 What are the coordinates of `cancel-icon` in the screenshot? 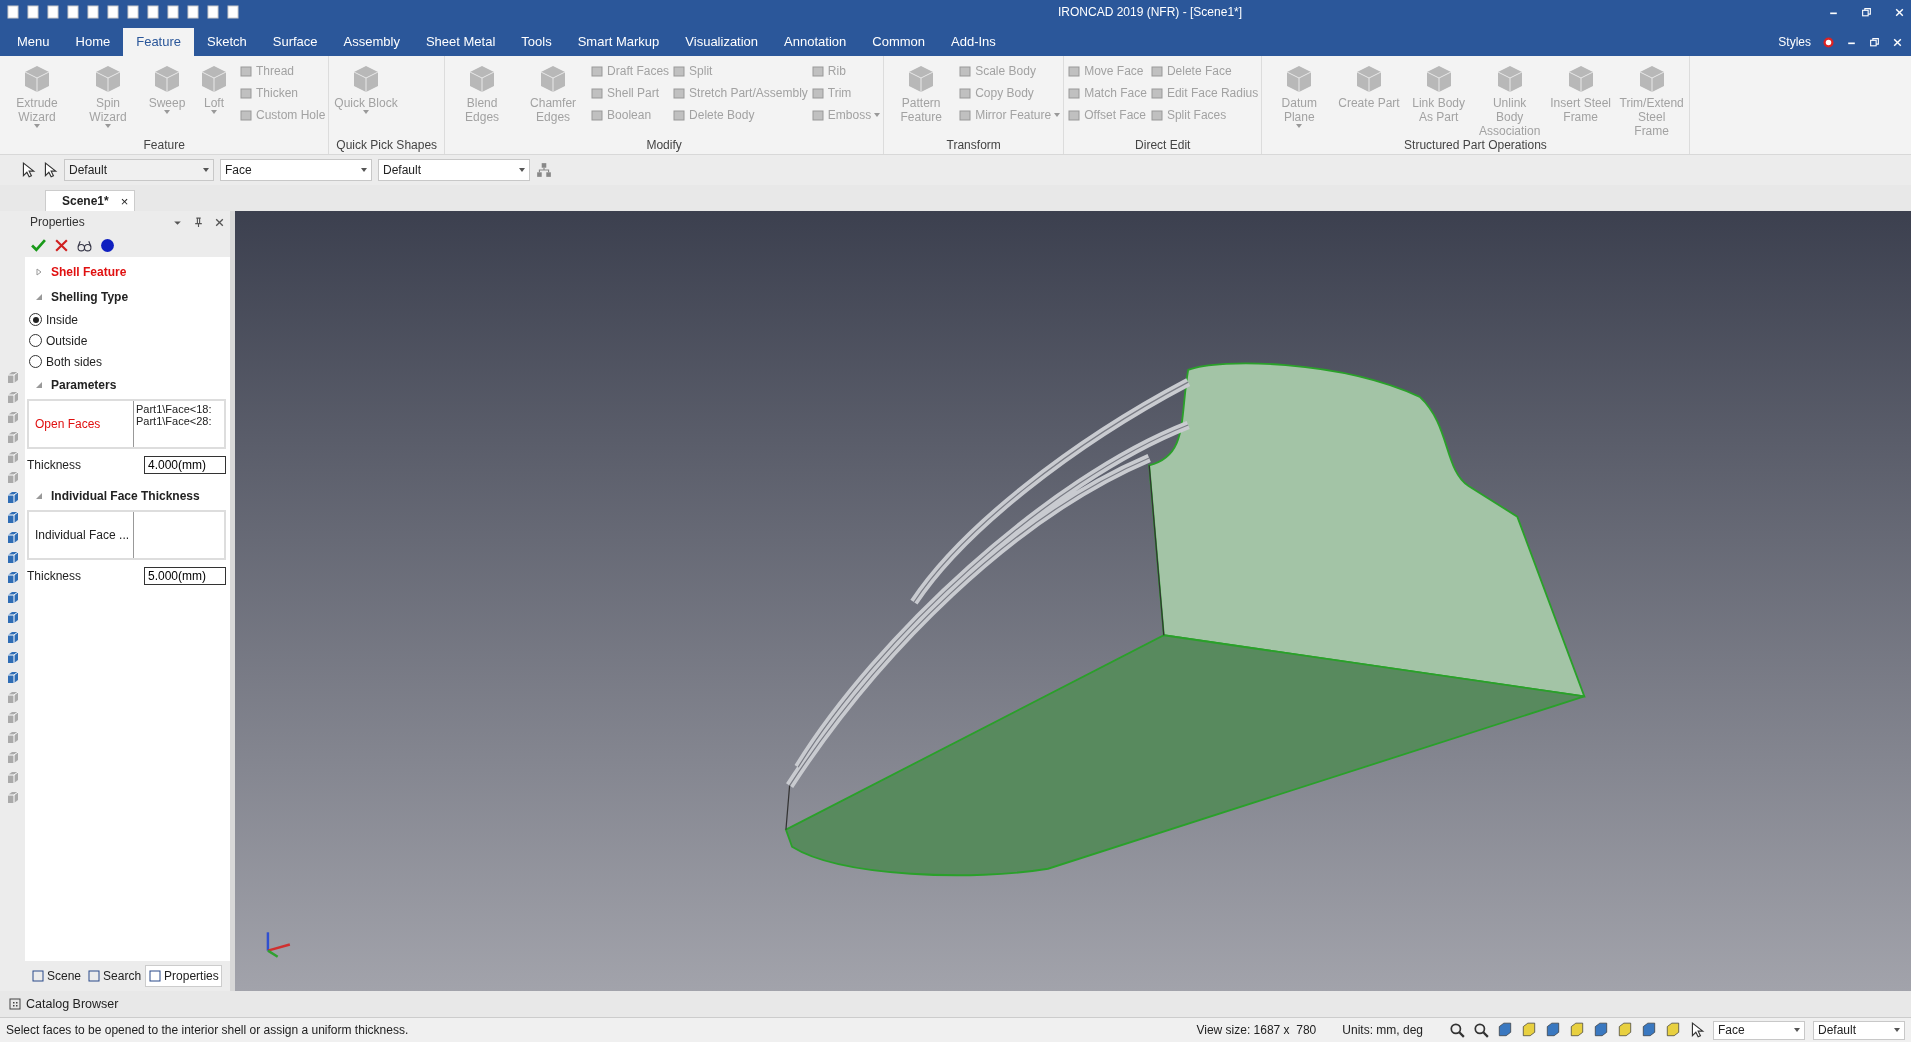 It's located at (61, 245).